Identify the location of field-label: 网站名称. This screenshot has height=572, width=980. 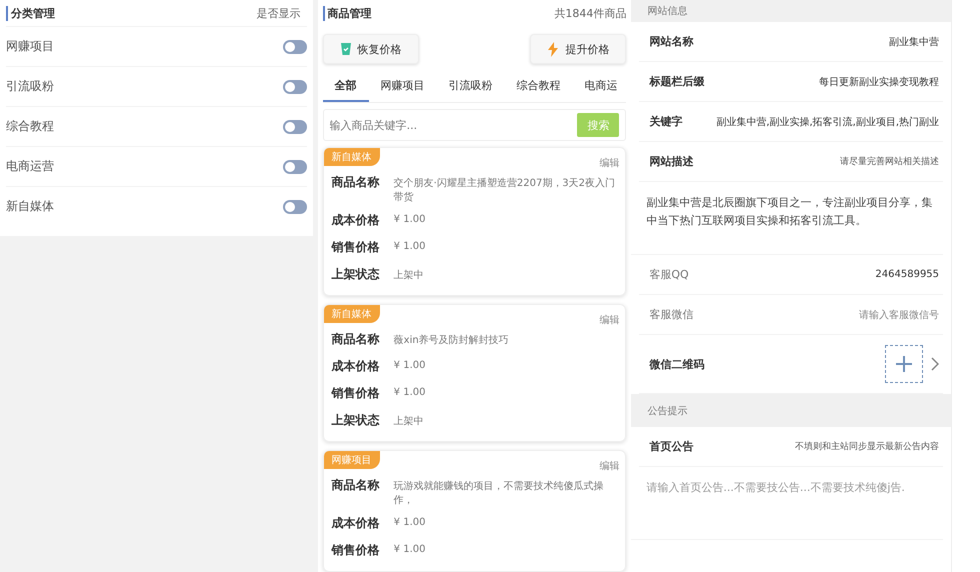
(671, 41).